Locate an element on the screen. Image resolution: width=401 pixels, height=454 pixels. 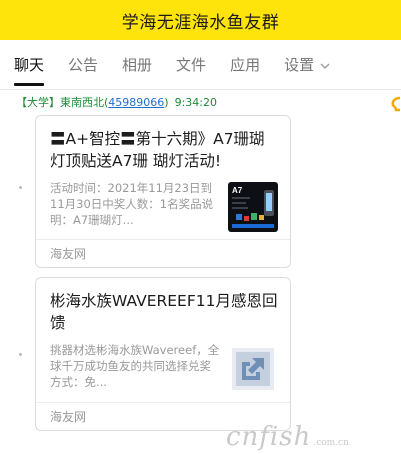
bulb-icon is located at coordinates (396, 105).